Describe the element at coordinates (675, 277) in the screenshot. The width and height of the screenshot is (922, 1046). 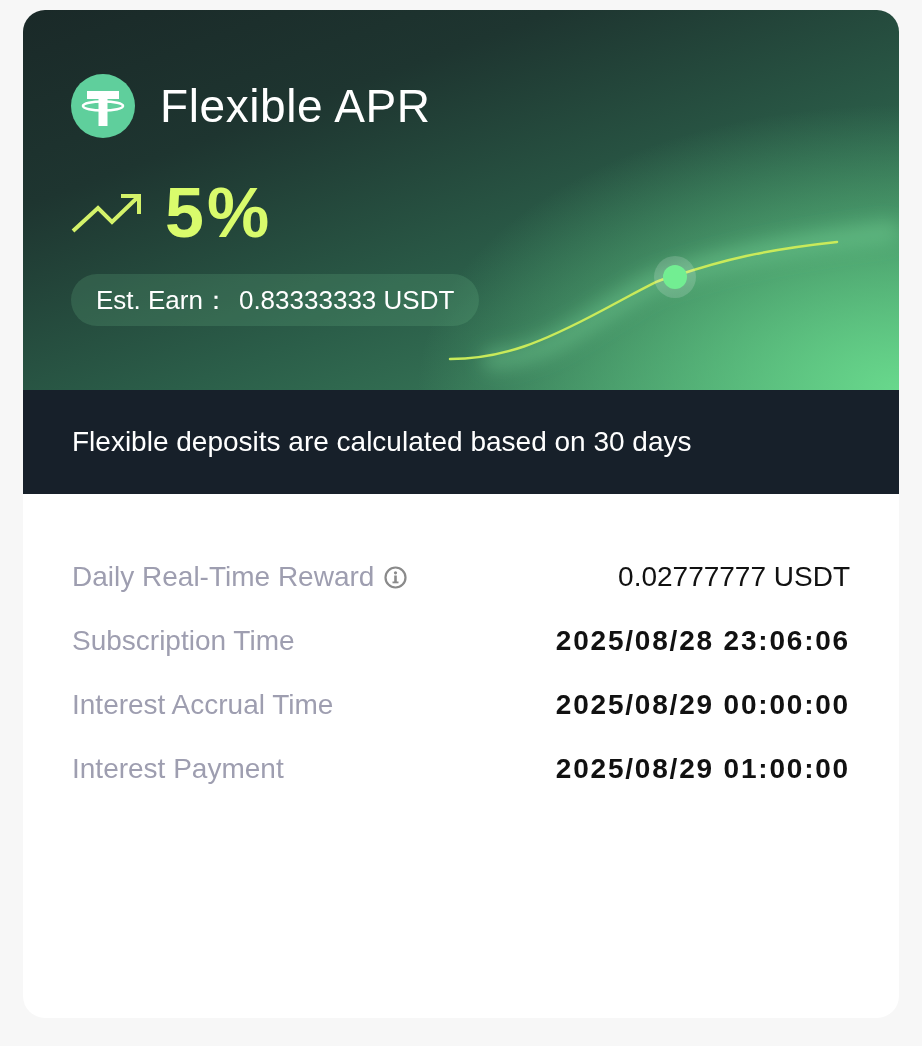
I see `curve-point-icon` at that location.